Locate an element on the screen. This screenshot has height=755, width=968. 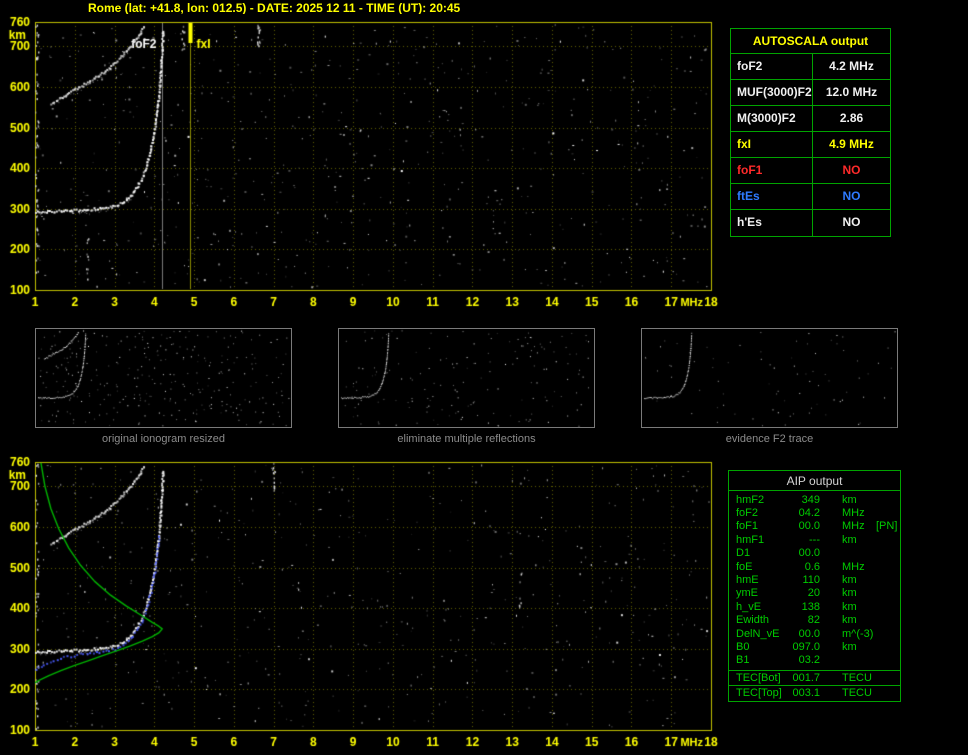
thumbnail-caption-original: original ionogram resized is located at coordinates (163, 439).